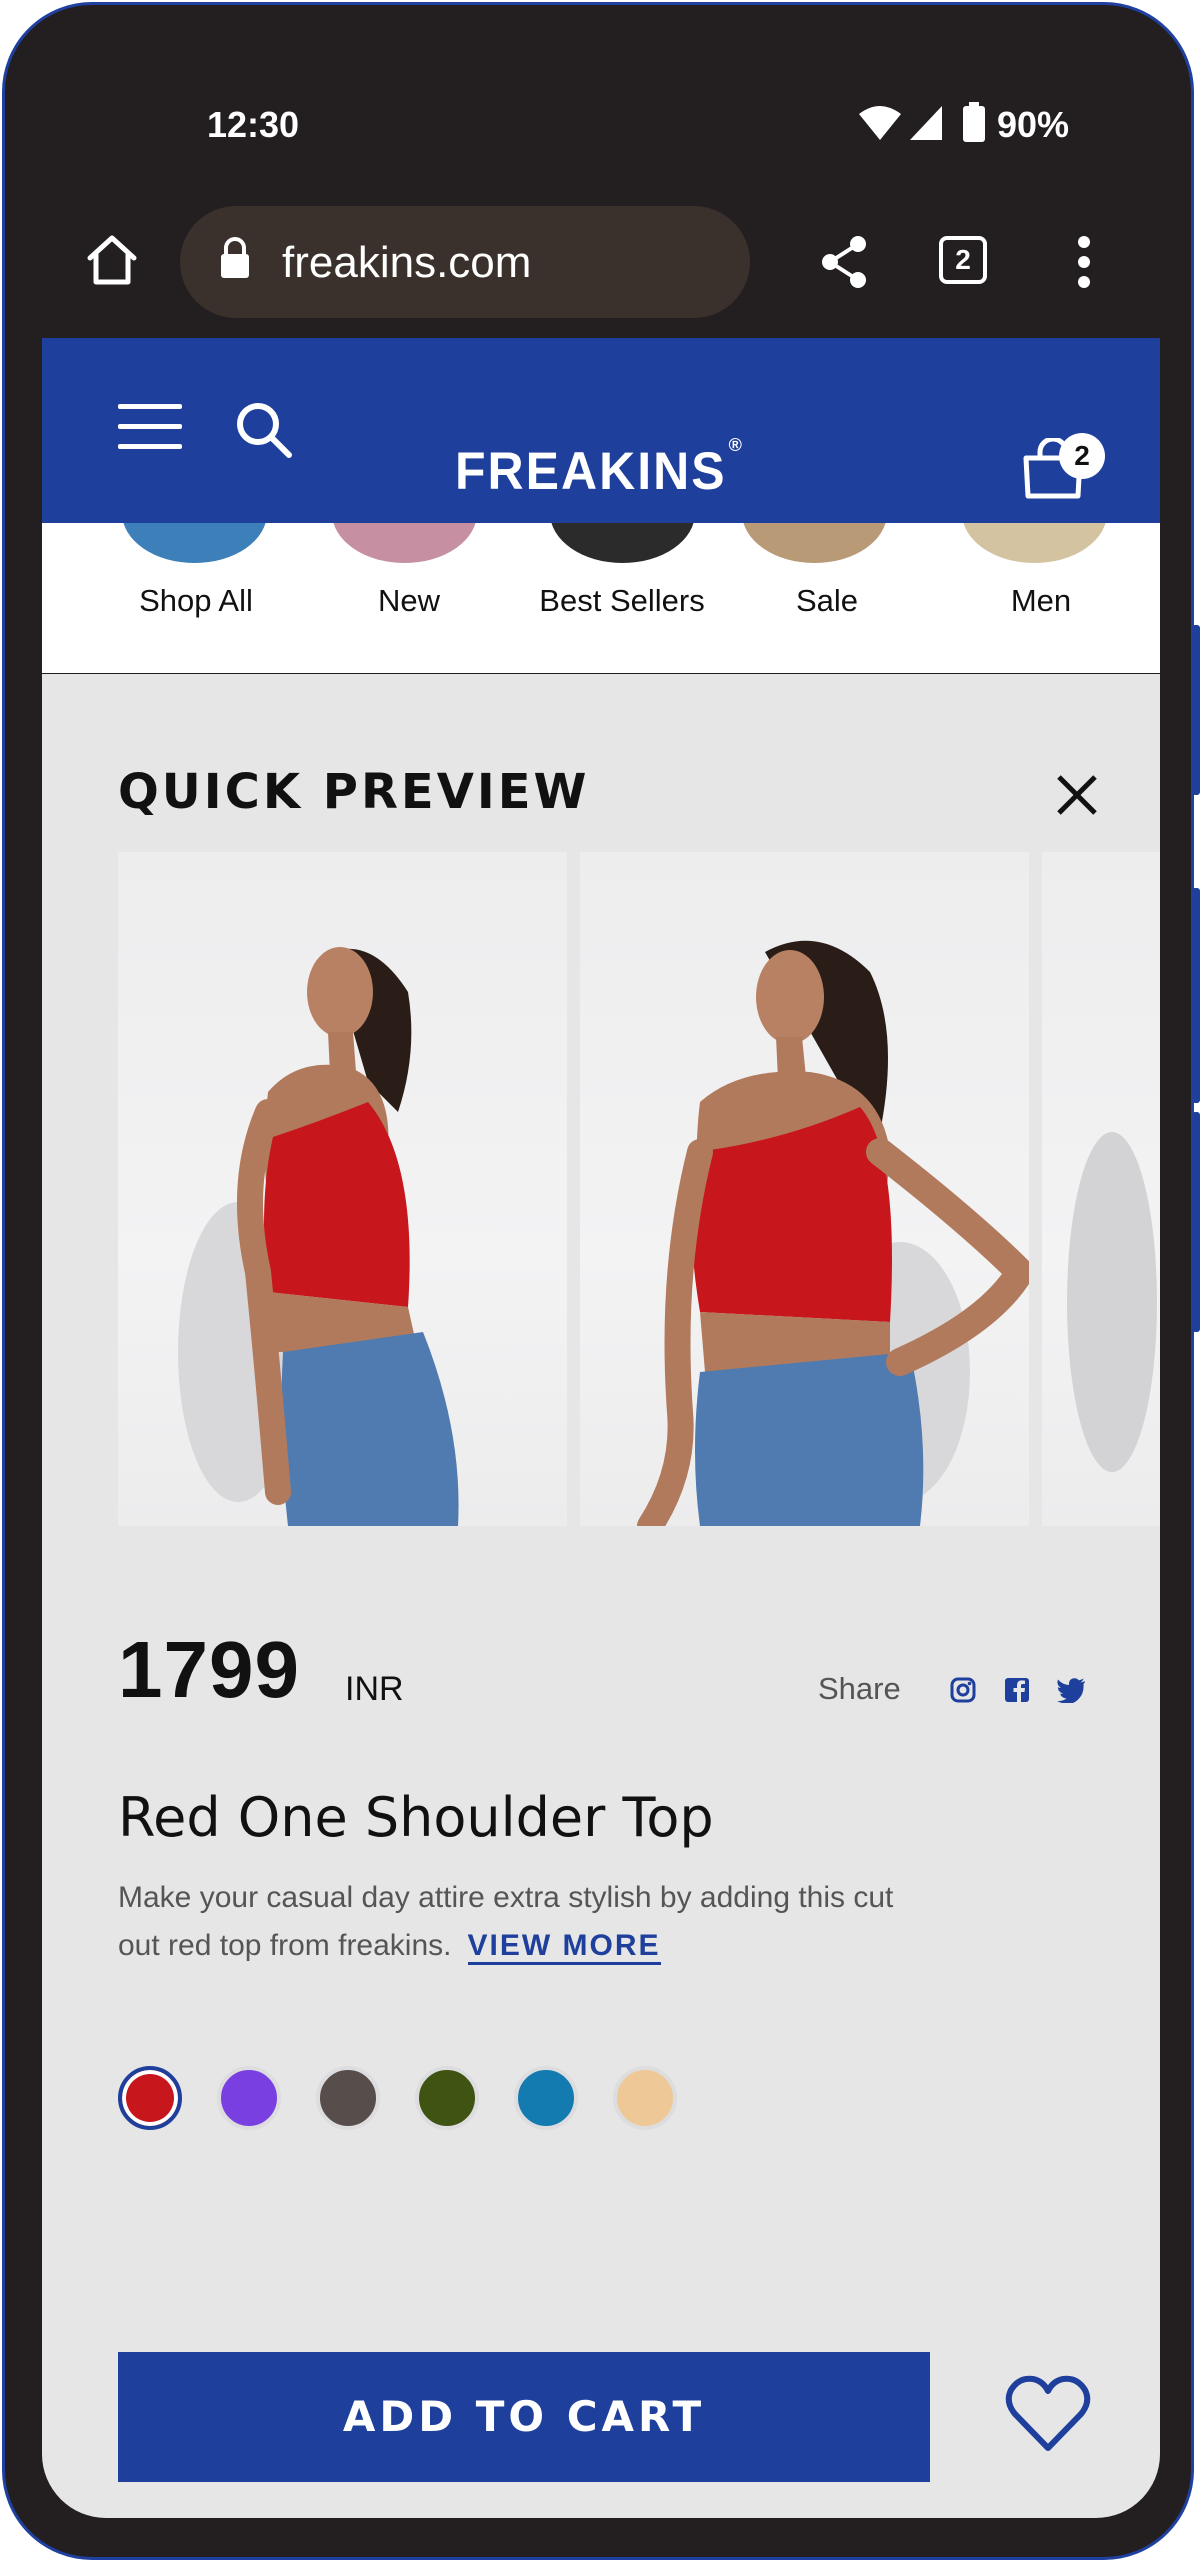 Image resolution: width=1200 pixels, height=2560 pixels. Describe the element at coordinates (736, 445) in the screenshot. I see `registered-mark: ®` at that location.